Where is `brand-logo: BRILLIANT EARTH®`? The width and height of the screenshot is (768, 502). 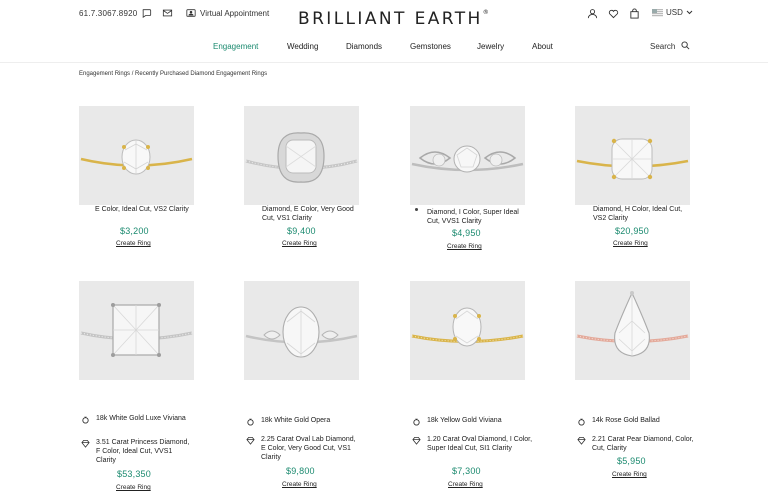
brand-logo: BRILLIANT EARTH® is located at coordinates (393, 19).